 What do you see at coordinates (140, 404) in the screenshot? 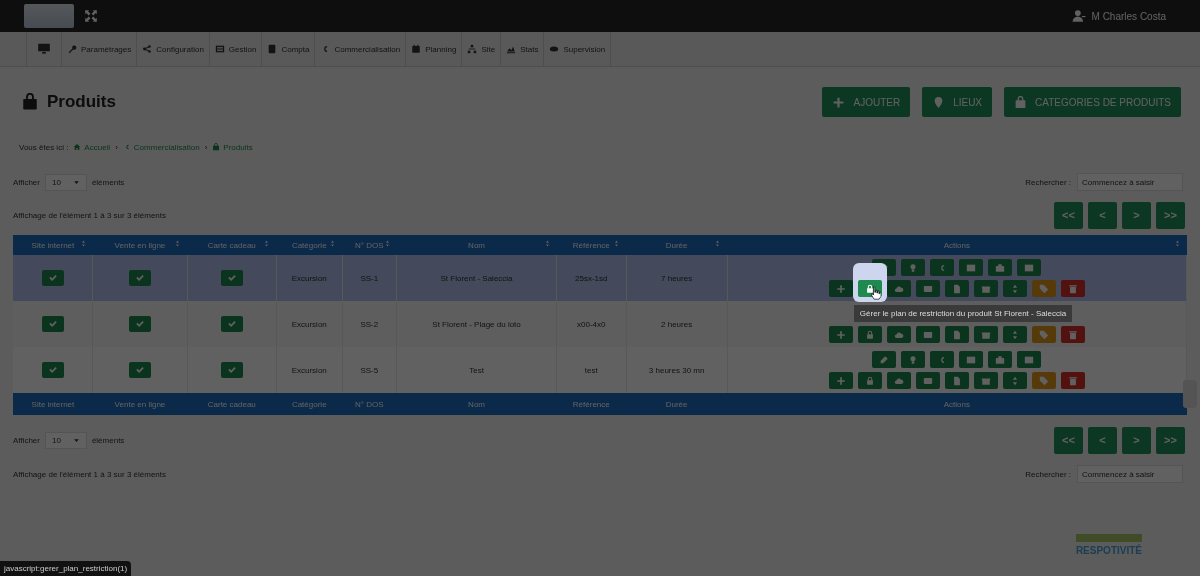
I see `column-footer: Vente en ligne` at bounding box center [140, 404].